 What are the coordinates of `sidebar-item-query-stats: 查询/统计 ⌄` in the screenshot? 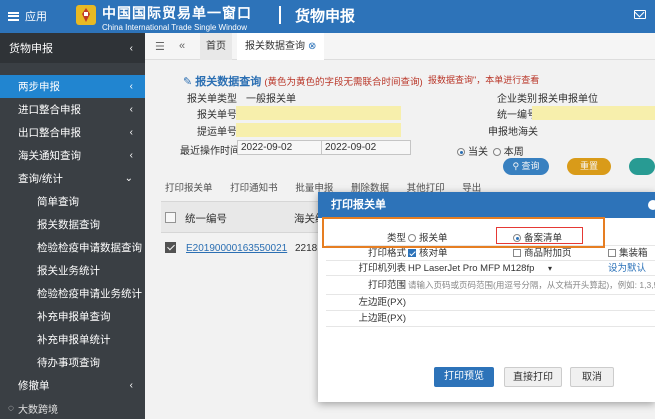 It's located at (72, 178).